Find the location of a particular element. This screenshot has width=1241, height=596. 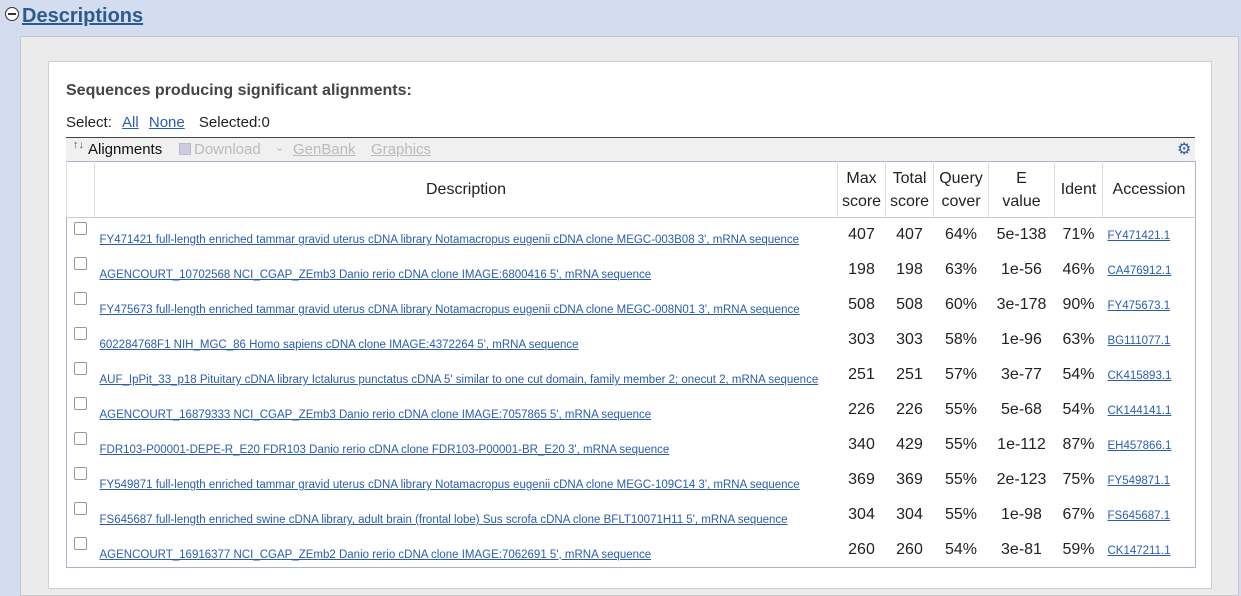

gear-icon: ⚙ is located at coordinates (1184, 149).